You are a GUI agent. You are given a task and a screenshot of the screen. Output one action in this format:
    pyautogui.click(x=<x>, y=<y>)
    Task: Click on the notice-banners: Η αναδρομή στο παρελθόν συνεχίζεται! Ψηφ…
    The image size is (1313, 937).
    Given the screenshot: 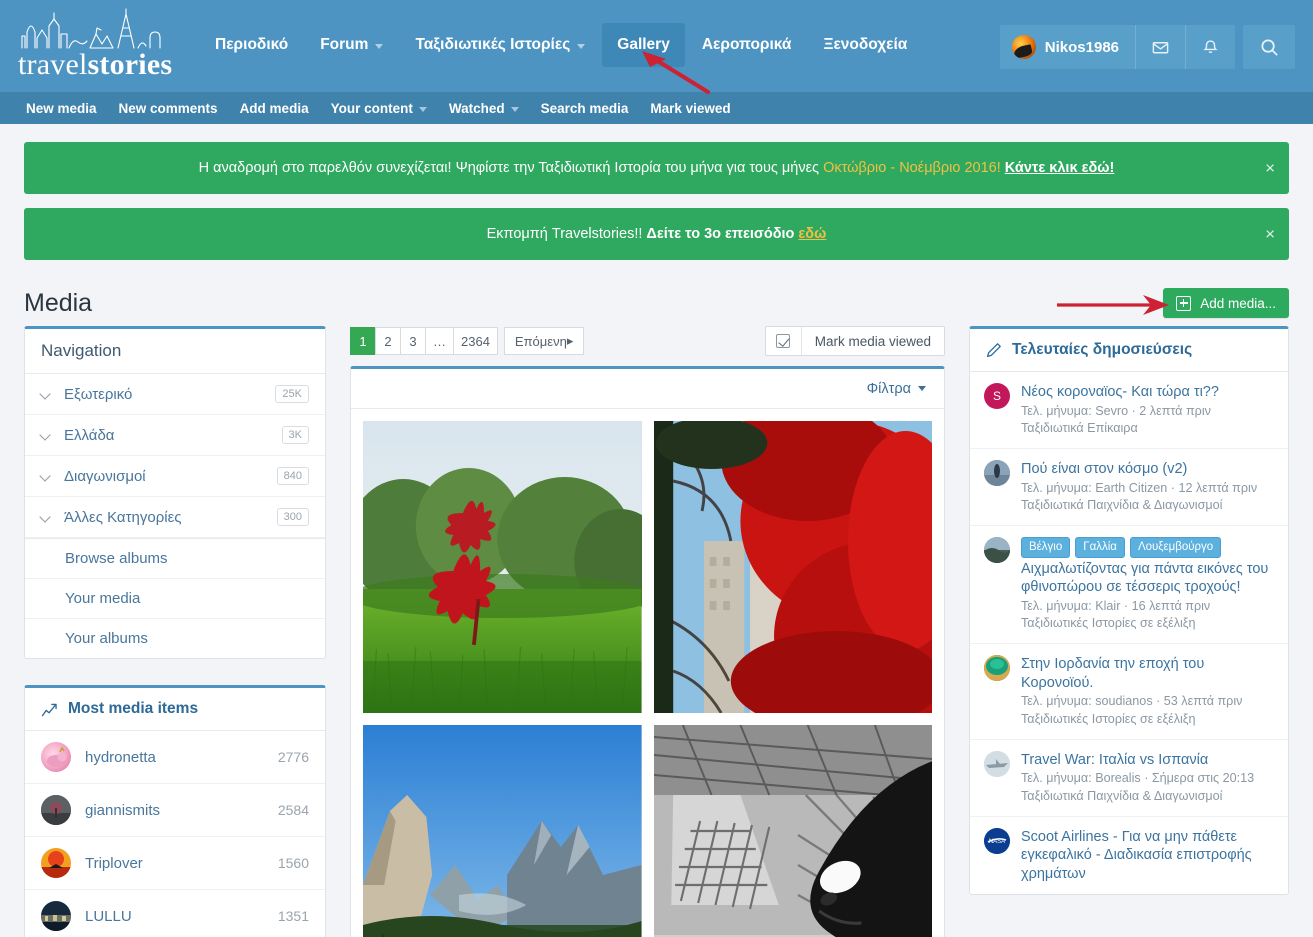 What is the action you would take?
    pyautogui.click(x=656, y=192)
    